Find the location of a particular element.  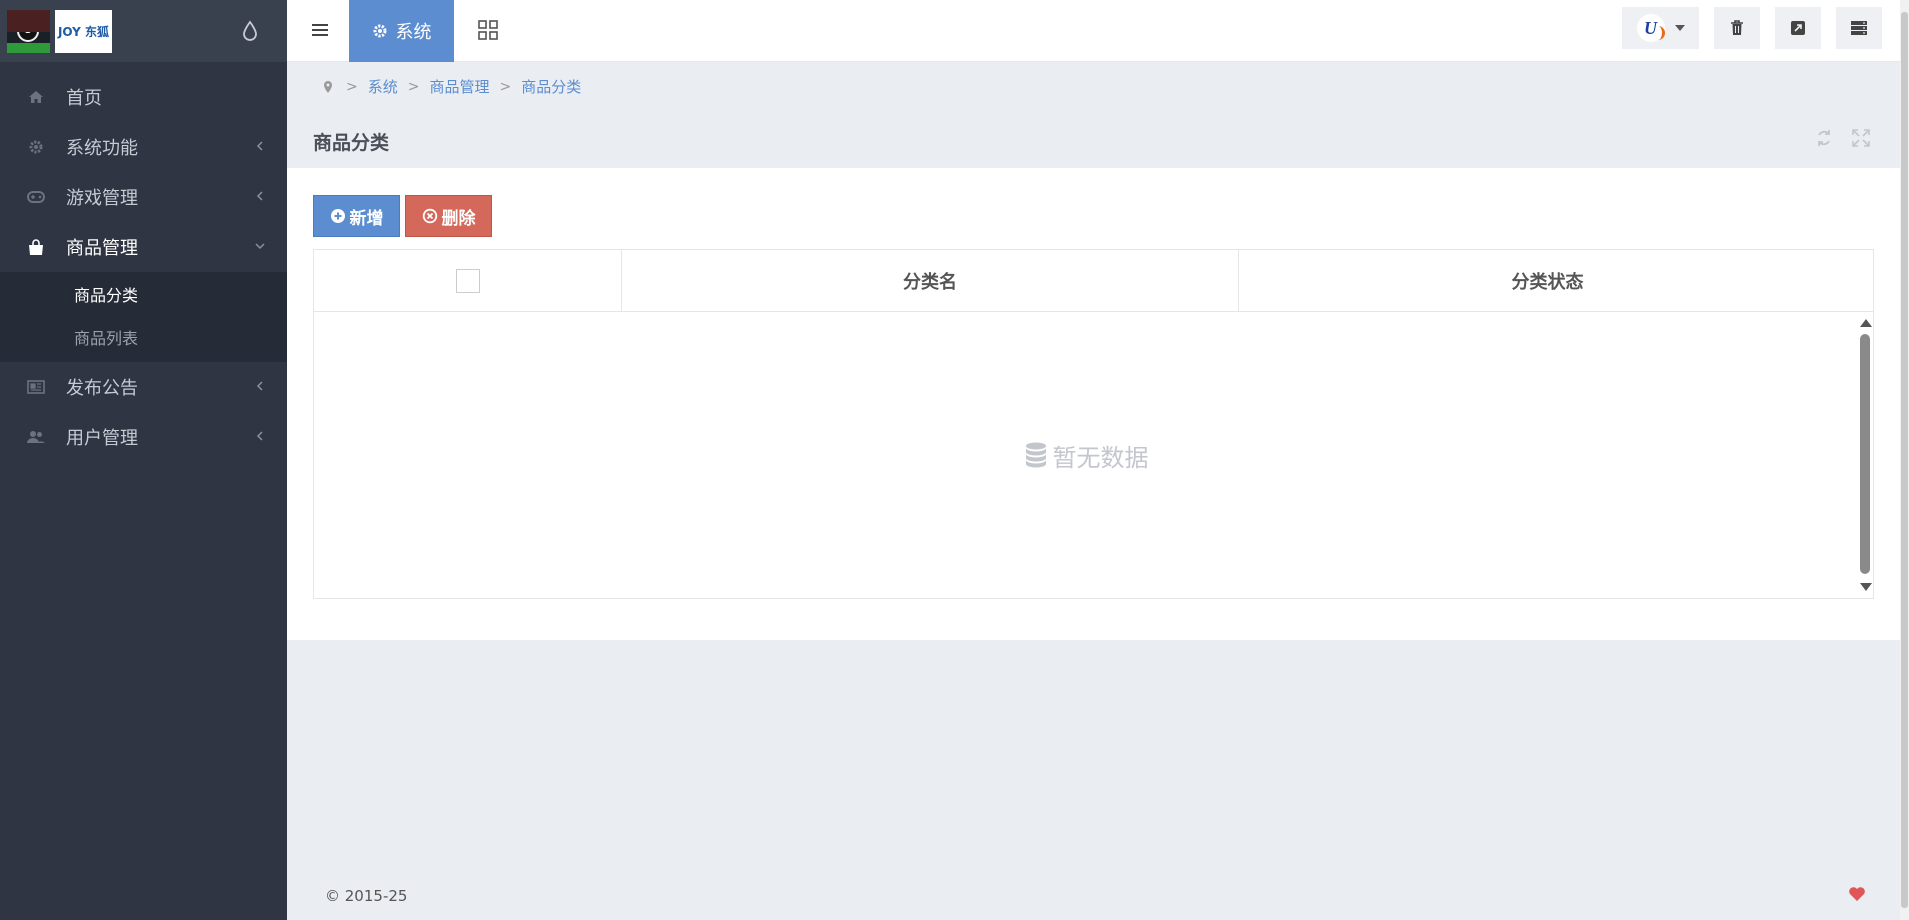

home-icon is located at coordinates (36, 97).